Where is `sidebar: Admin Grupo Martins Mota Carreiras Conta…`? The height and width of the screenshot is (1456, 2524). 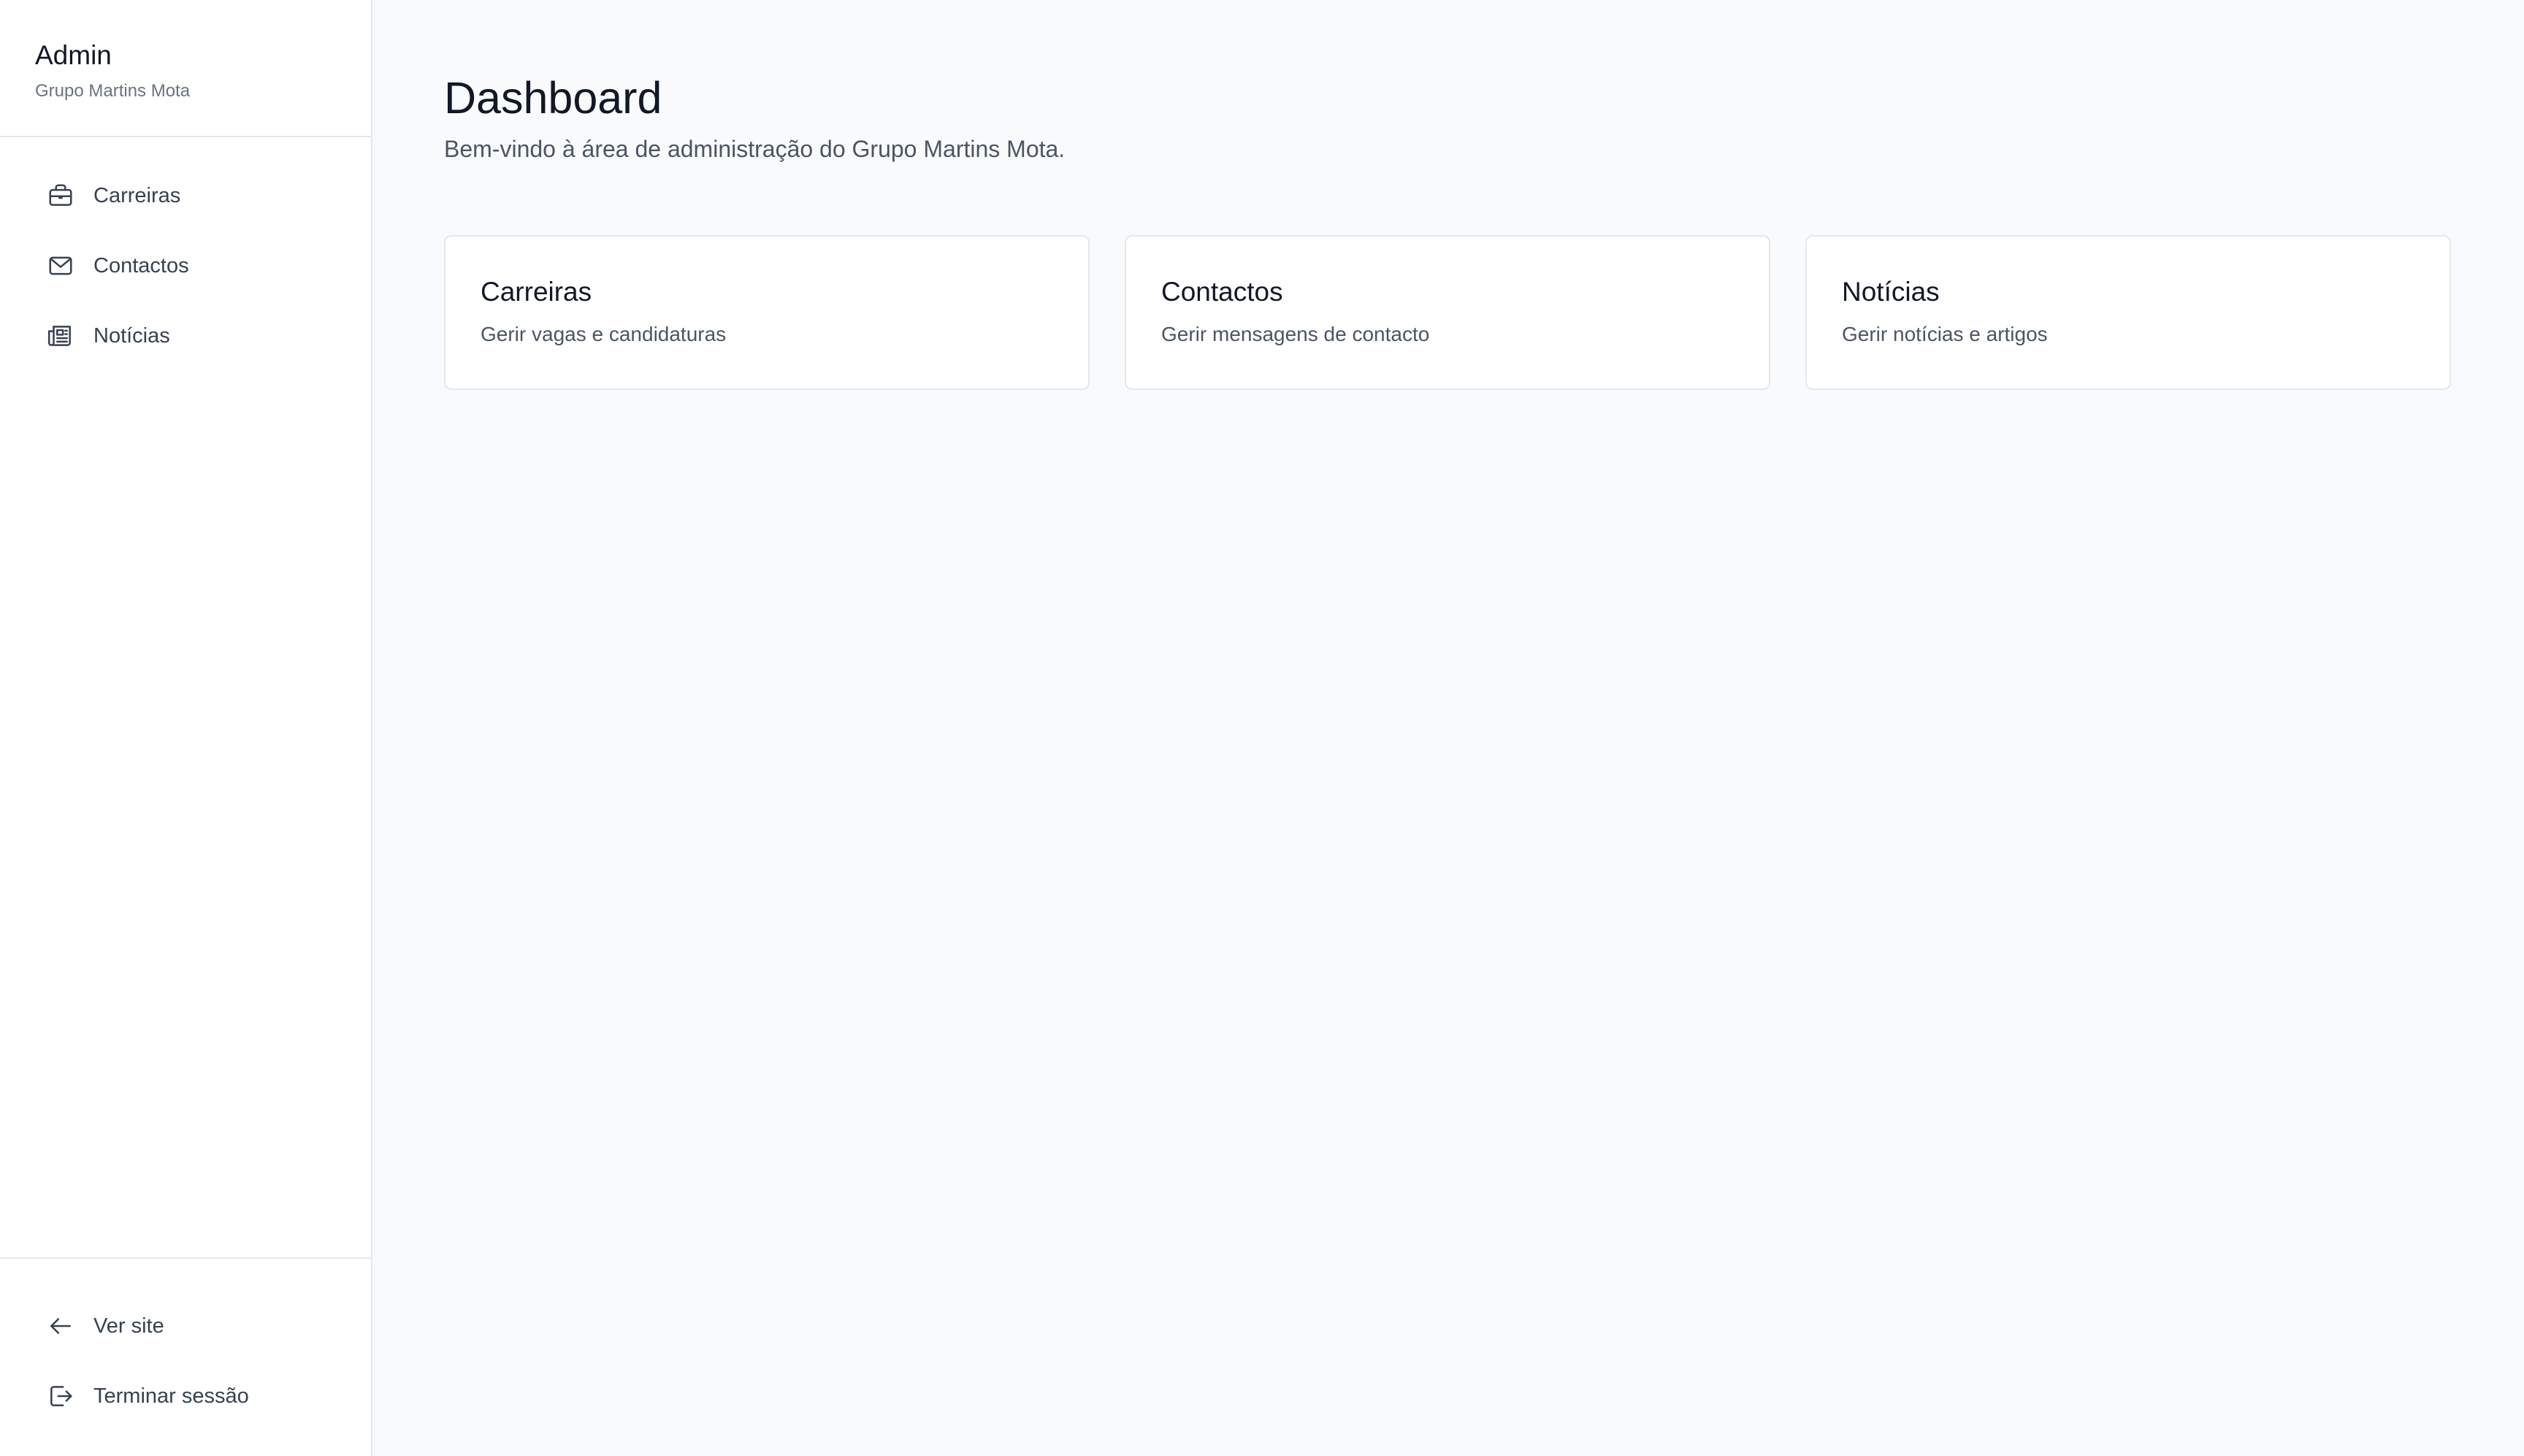 sidebar: Admin Grupo Martins Mota Carreiras Conta… is located at coordinates (186, 728).